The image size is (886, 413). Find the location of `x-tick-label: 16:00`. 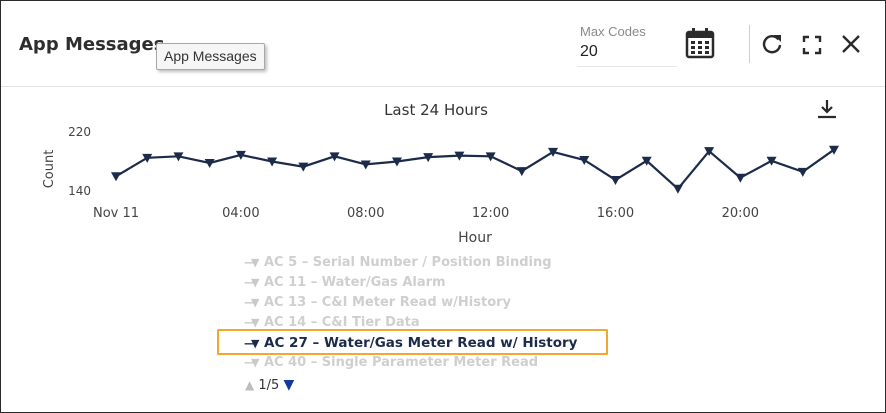

x-tick-label: 16:00 is located at coordinates (615, 213).